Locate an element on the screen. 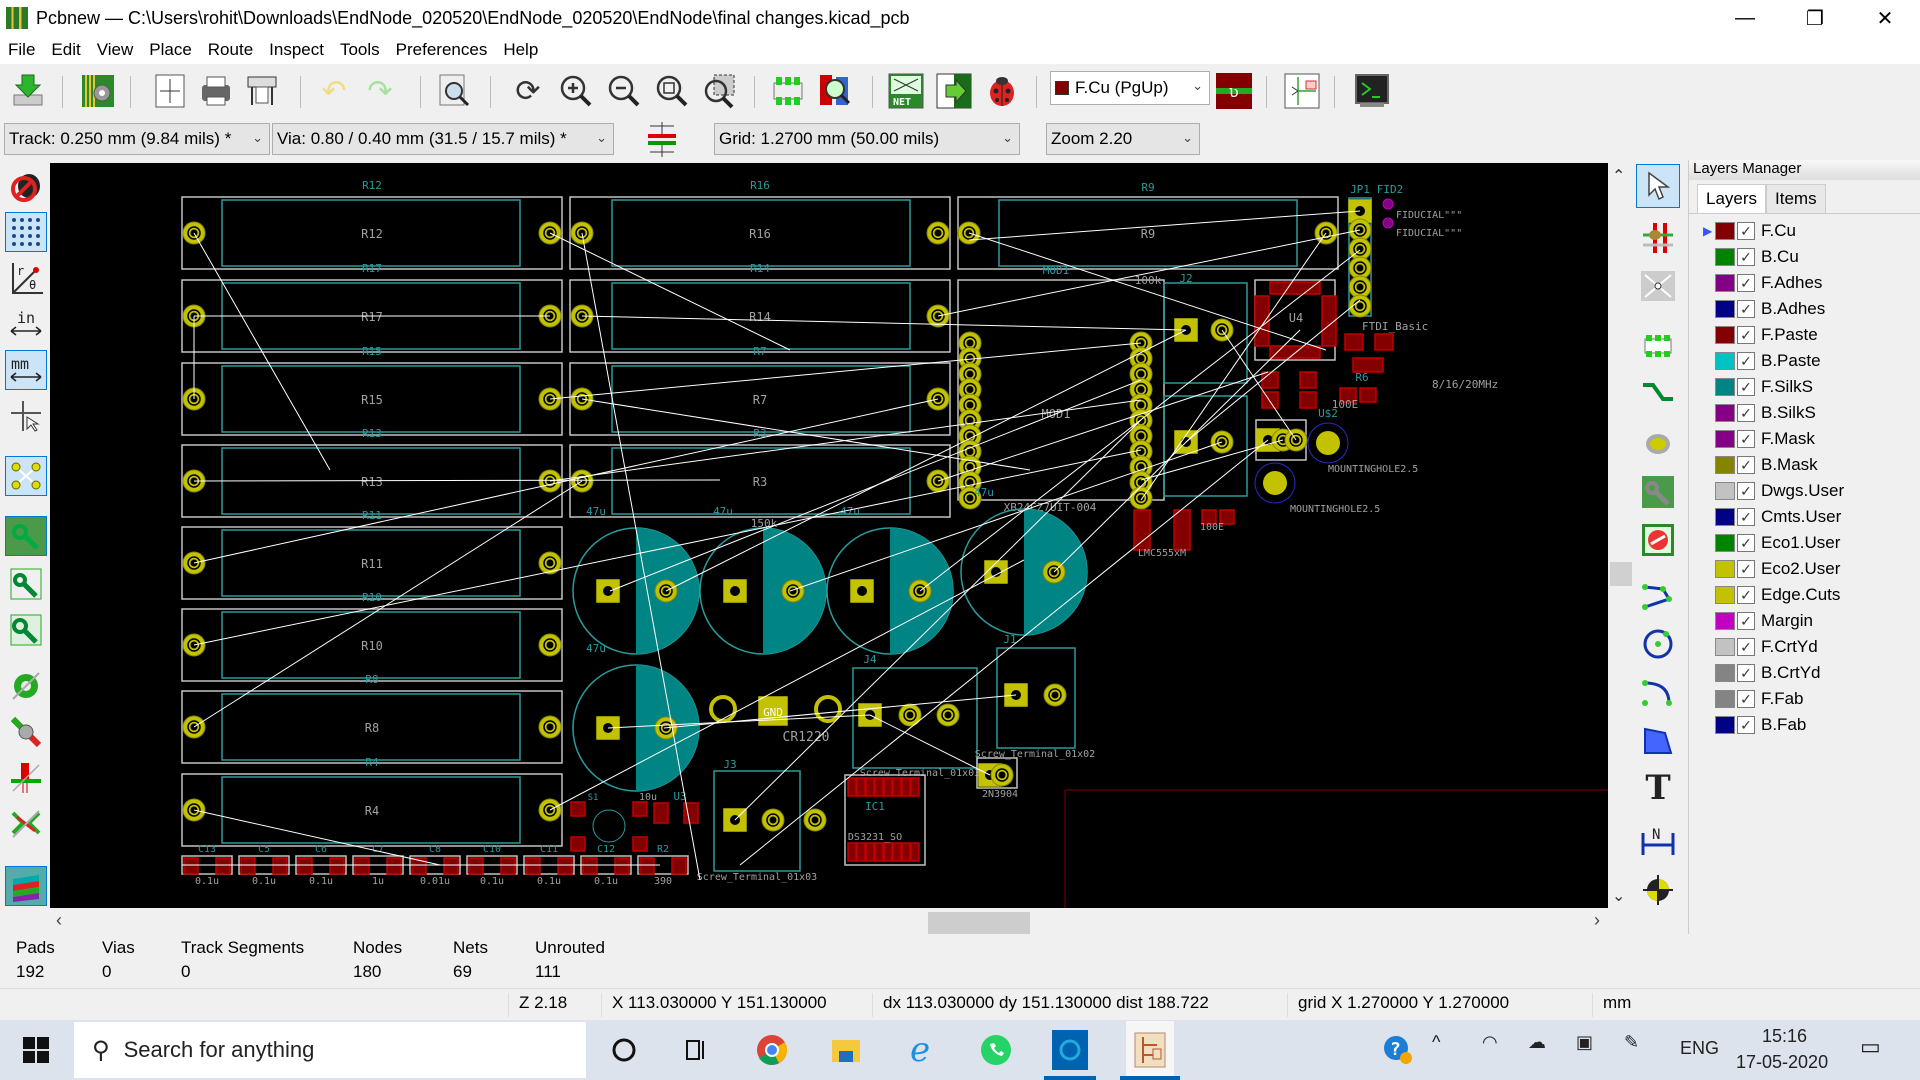 This screenshot has height=1080, width=1920. print-icon is located at coordinates (216, 91).